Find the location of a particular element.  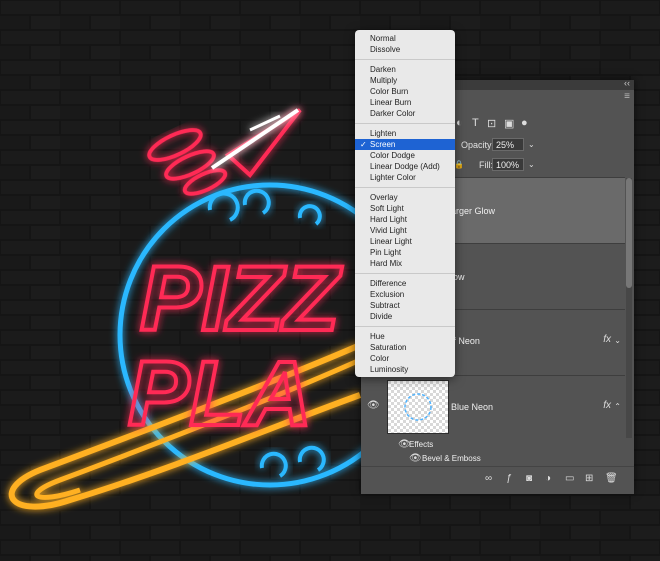

blend-option-exclusion: Exclusion is located at coordinates (405, 294).